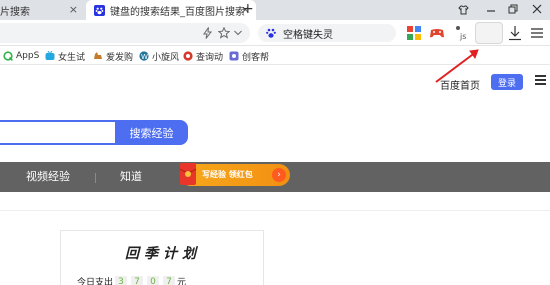 The height and width of the screenshot is (285, 550). What do you see at coordinates (537, 9) in the screenshot?
I see `close-window-icon` at bounding box center [537, 9].